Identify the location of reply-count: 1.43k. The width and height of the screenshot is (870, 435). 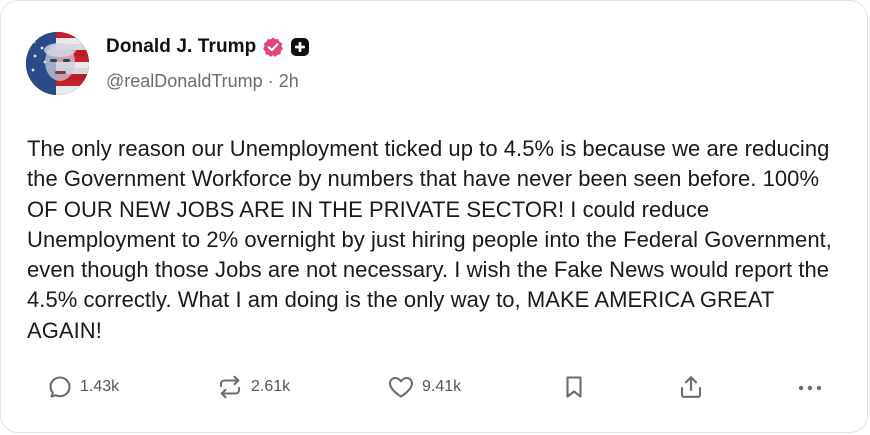
(100, 386).